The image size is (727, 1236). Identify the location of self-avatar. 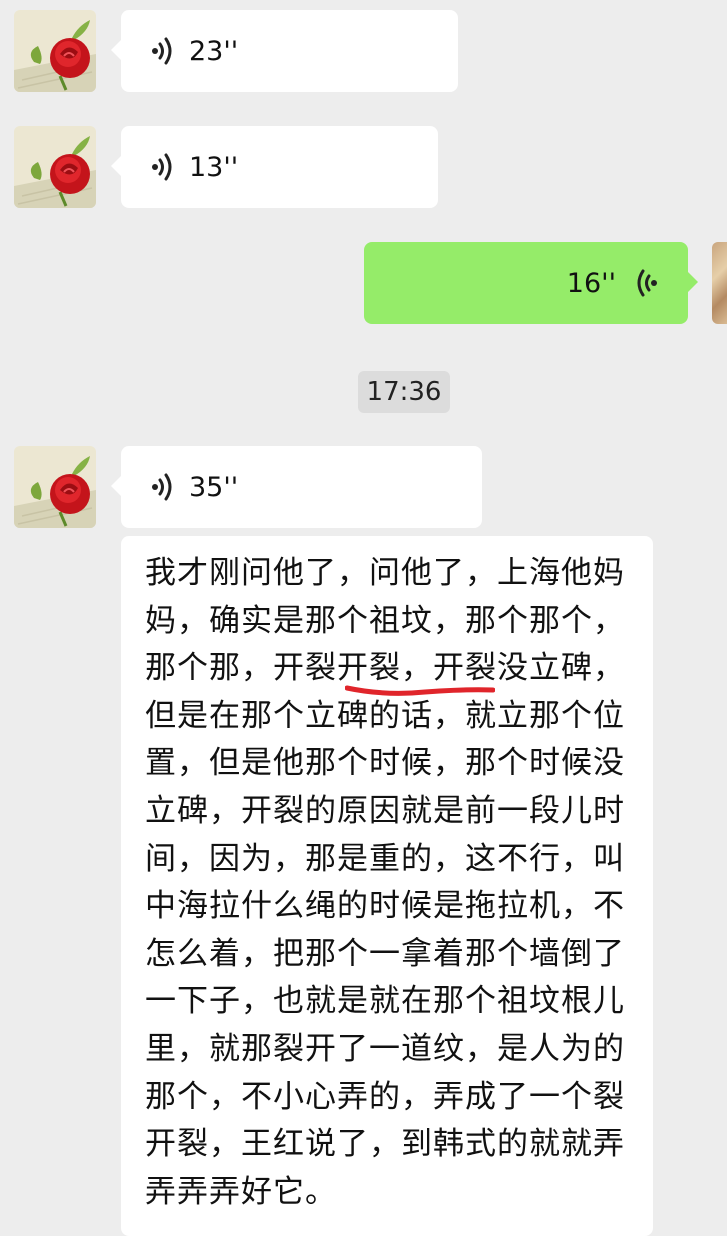
(719, 283).